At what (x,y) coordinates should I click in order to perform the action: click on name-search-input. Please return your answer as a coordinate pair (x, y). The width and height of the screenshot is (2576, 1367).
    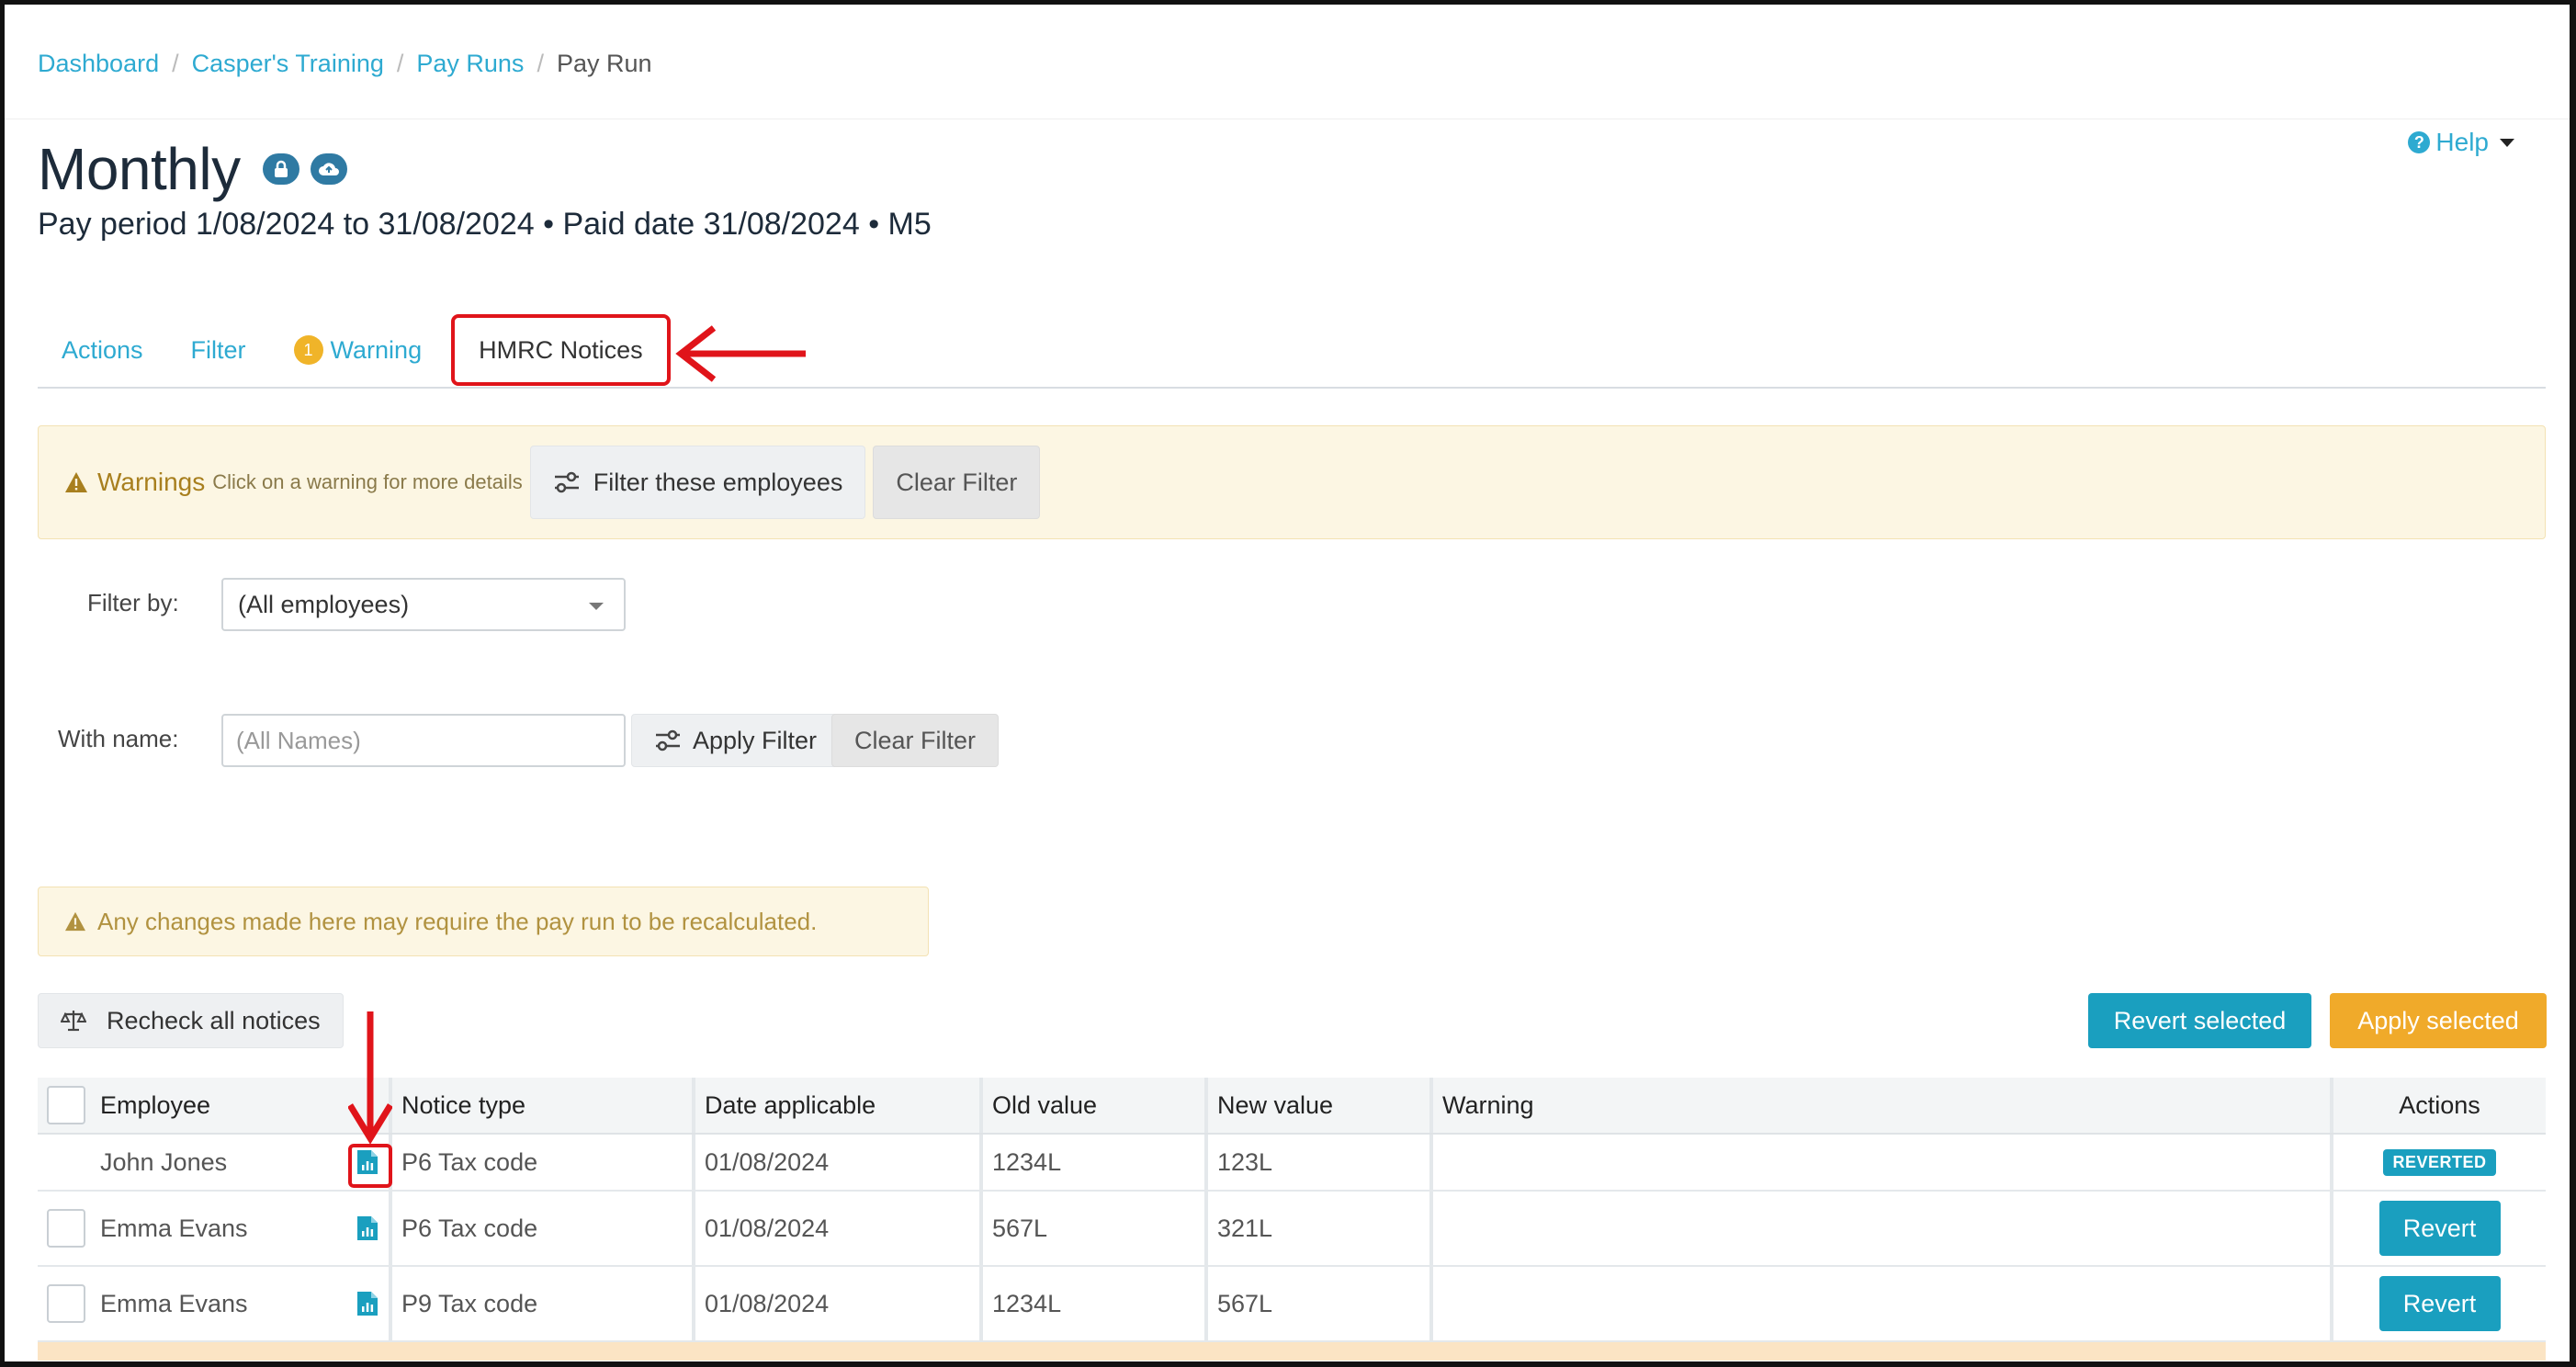
    Looking at the image, I should click on (423, 740).